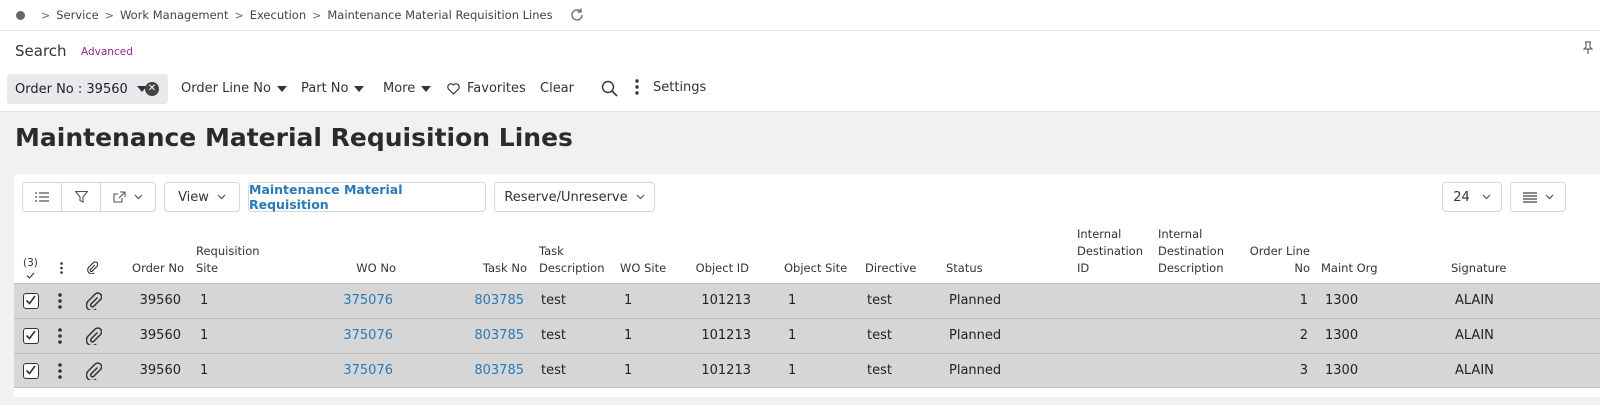 The image size is (1600, 405). I want to click on col-order-no: Order No, so click(149, 268).